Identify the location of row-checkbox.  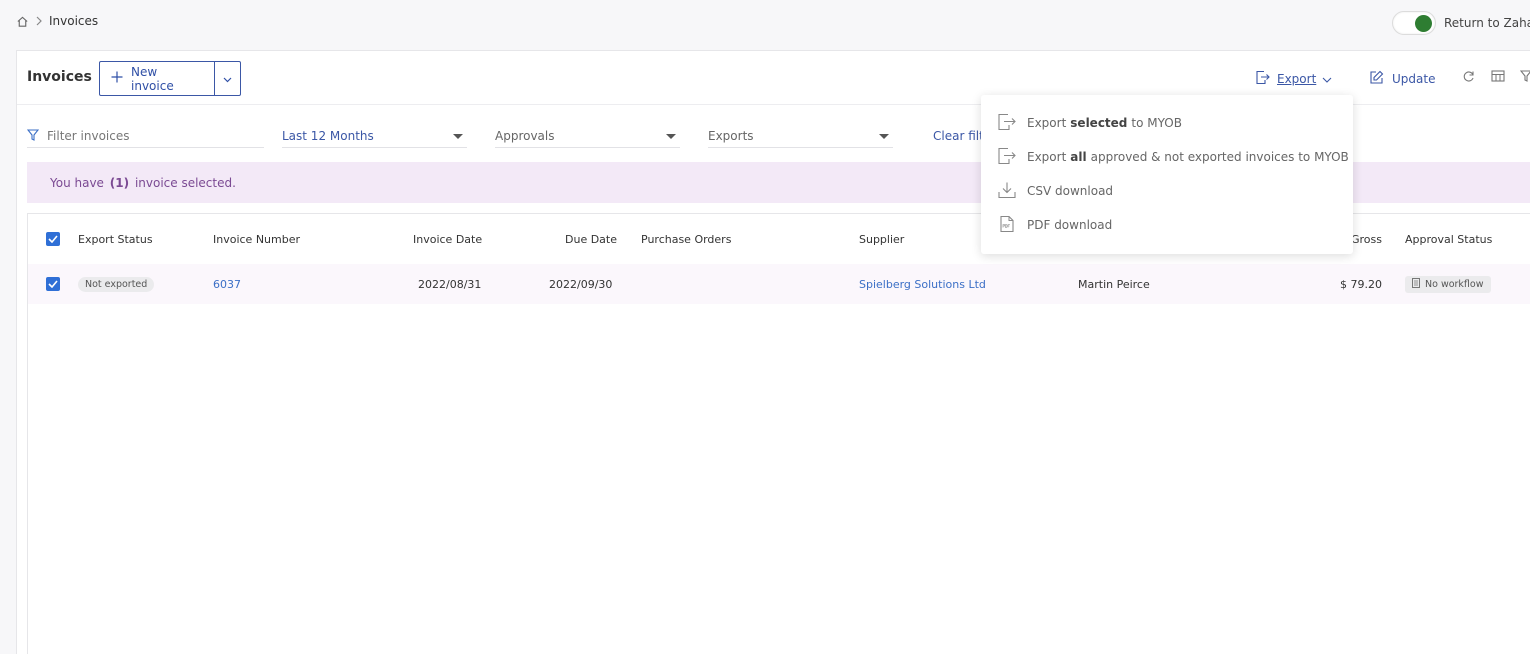
(53, 284).